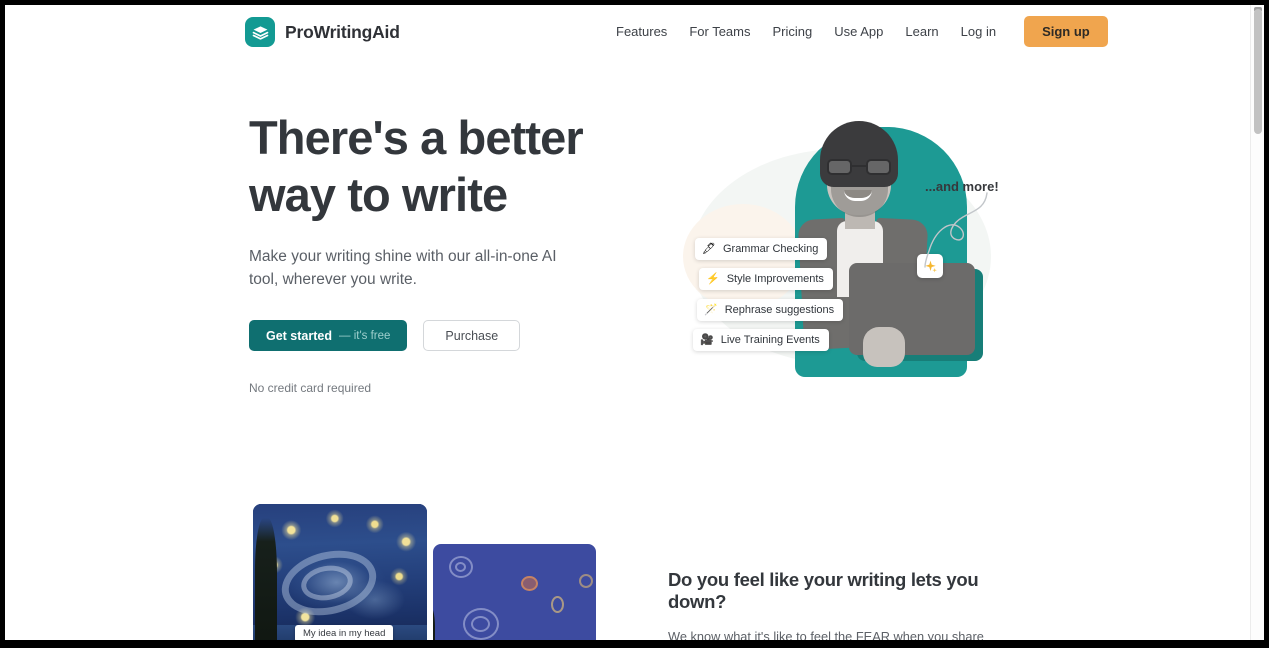 Image resolution: width=1269 pixels, height=648 pixels. Describe the element at coordinates (921, 31) in the screenshot. I see `nav-link-learn: Learn` at that location.